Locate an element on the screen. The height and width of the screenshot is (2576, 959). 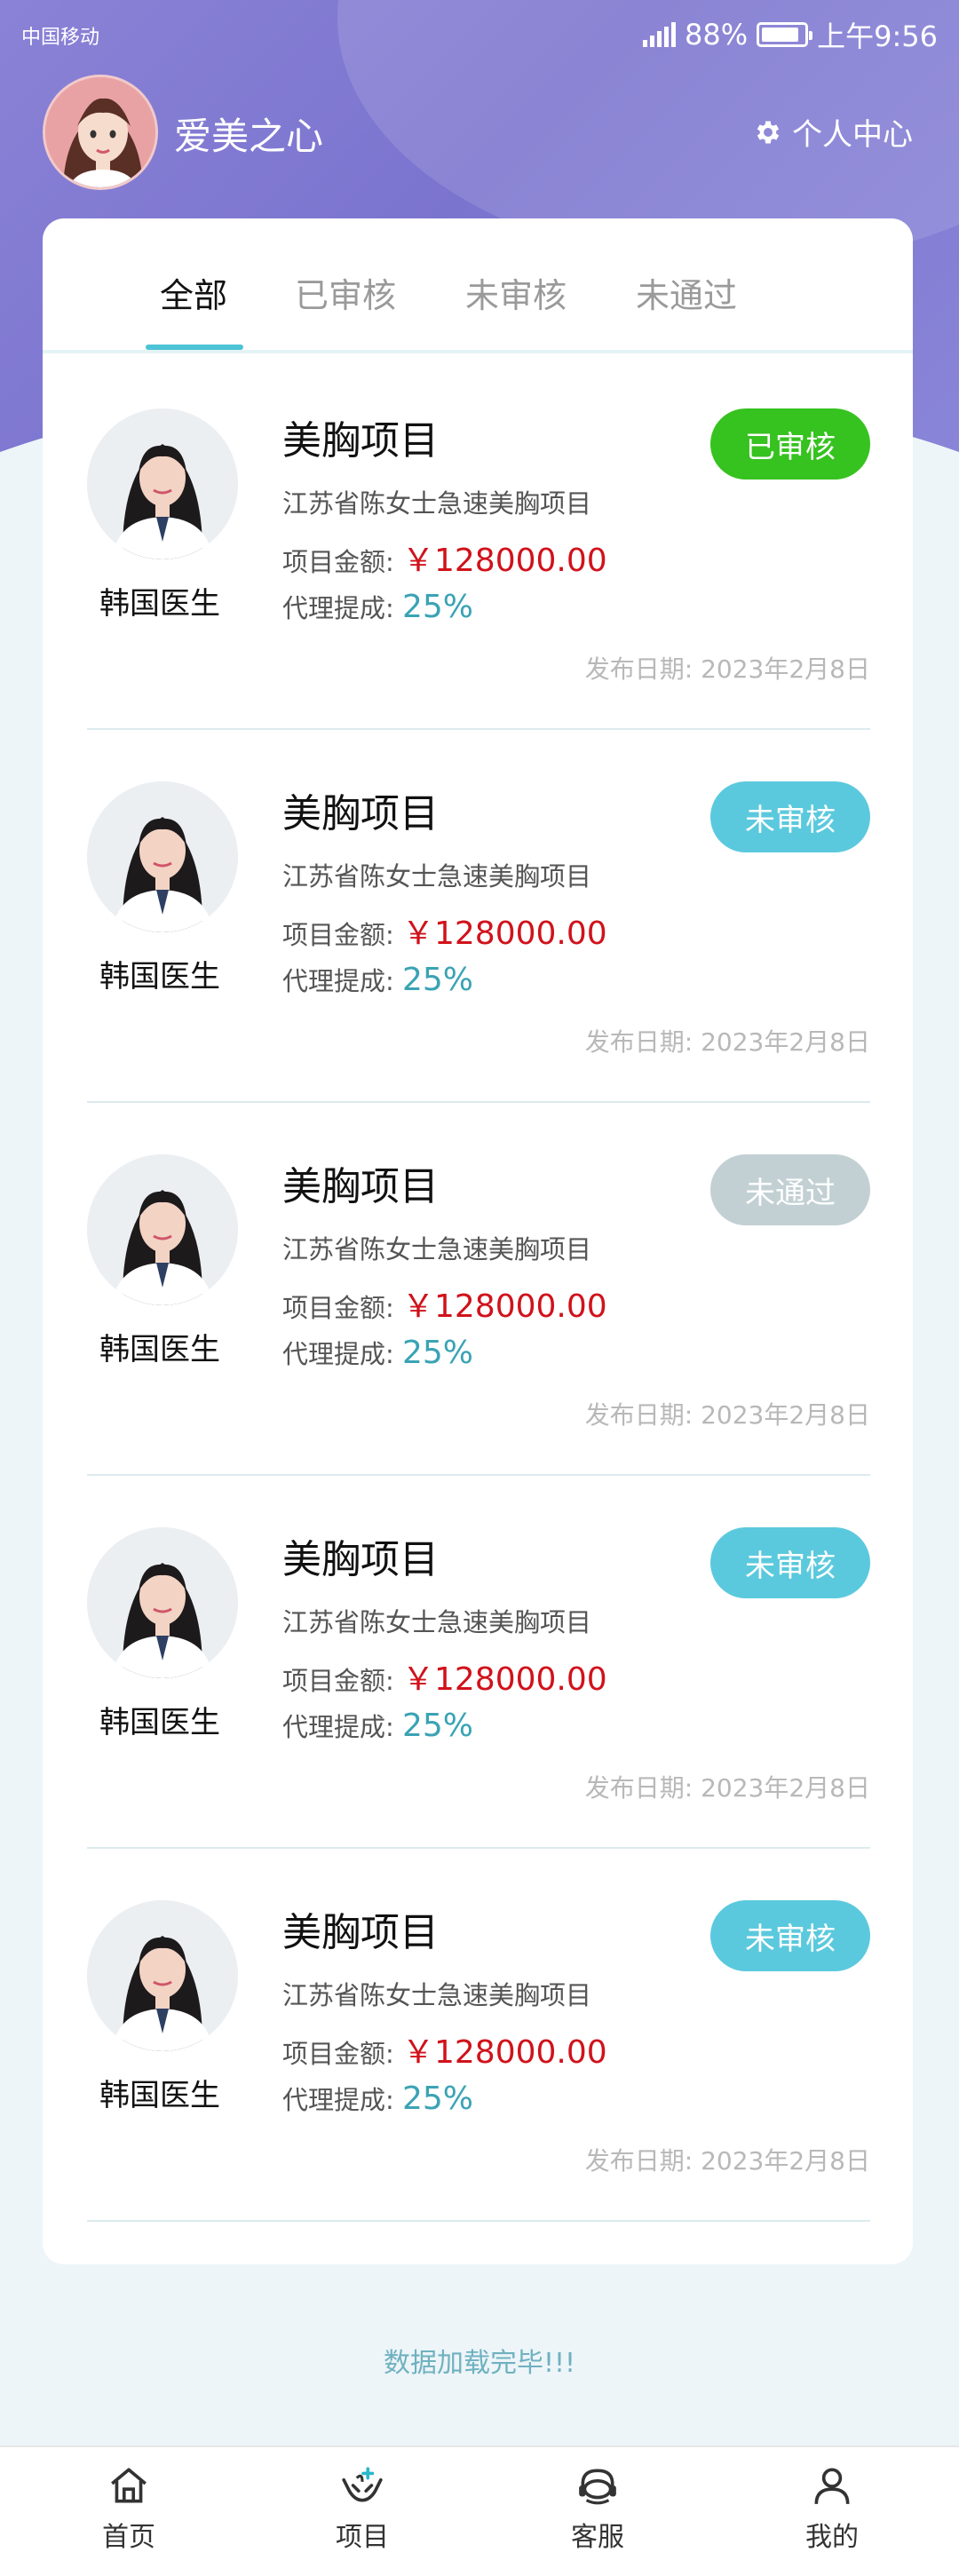
nav-home-label: 首页 is located at coordinates (128, 2538).